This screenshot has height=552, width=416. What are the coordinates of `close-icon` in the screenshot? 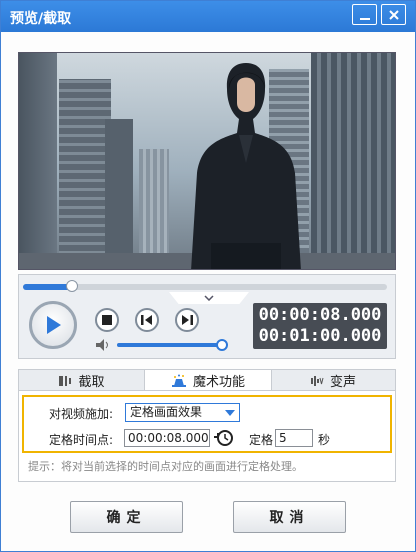 It's located at (393, 14).